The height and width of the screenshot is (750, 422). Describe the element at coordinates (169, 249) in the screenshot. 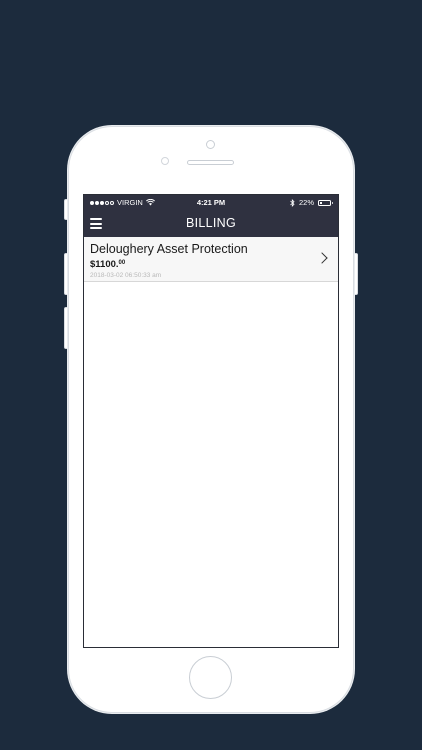

I see `billing-item-title: Deloughery Asset Protection` at that location.